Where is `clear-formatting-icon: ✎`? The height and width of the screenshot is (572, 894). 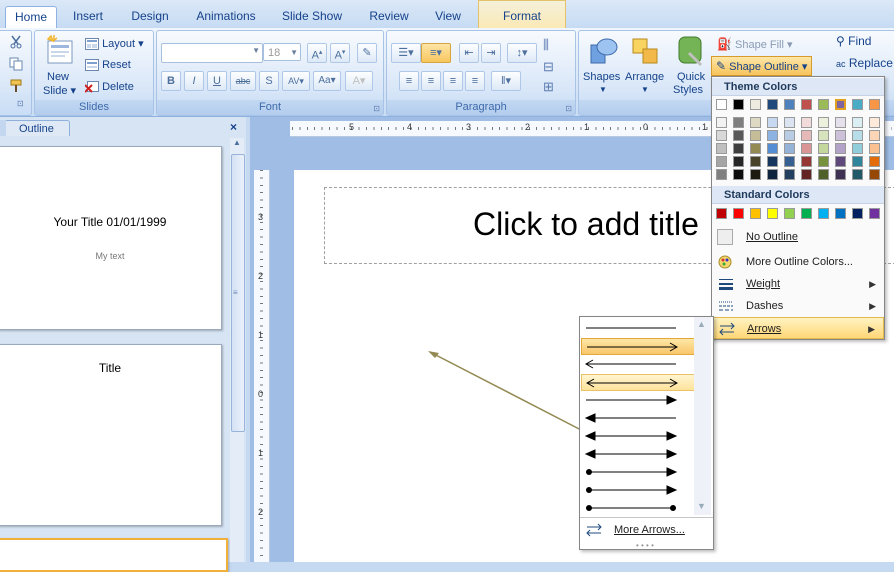 clear-formatting-icon: ✎ is located at coordinates (367, 53).